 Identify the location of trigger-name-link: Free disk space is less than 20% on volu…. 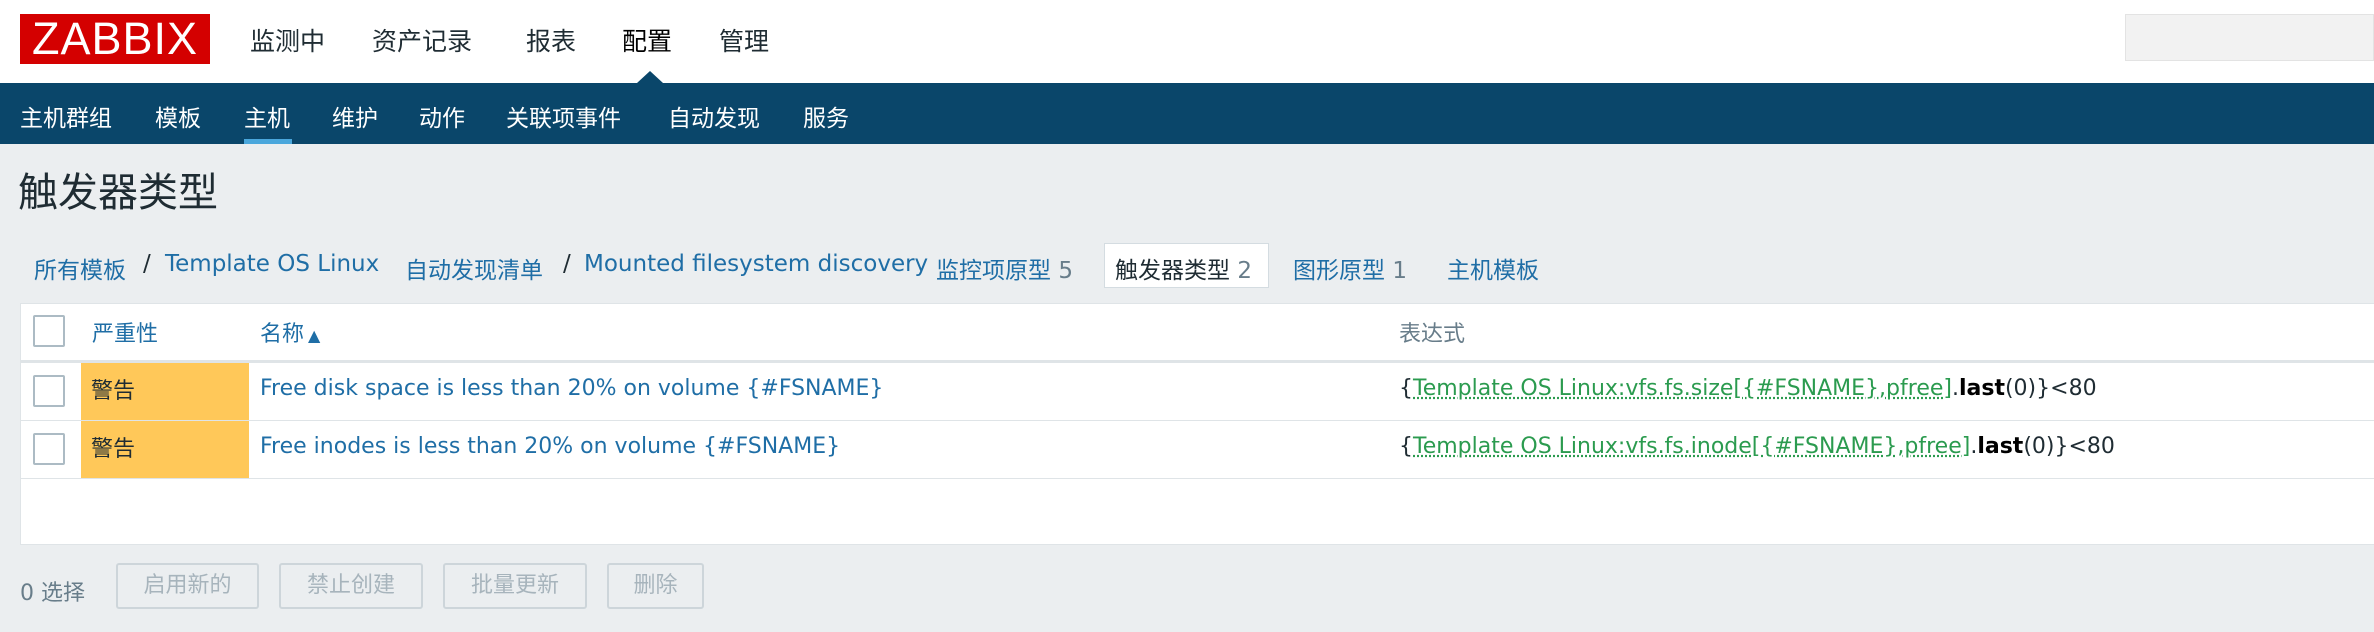
(571, 388).